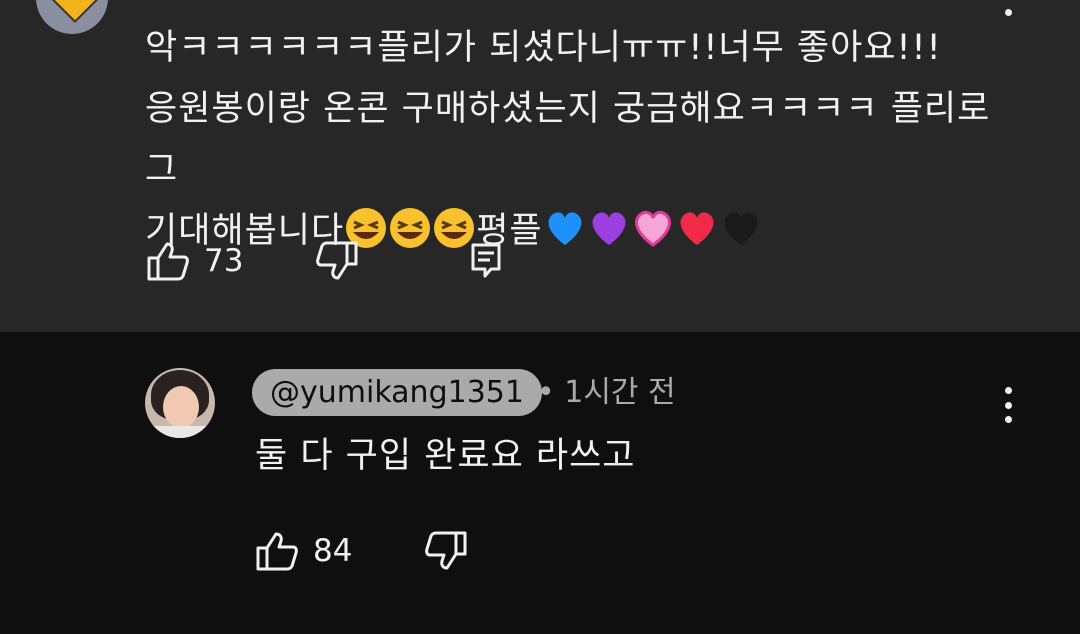  What do you see at coordinates (652, 228) in the screenshot?
I see `pink-heart-icon` at bounding box center [652, 228].